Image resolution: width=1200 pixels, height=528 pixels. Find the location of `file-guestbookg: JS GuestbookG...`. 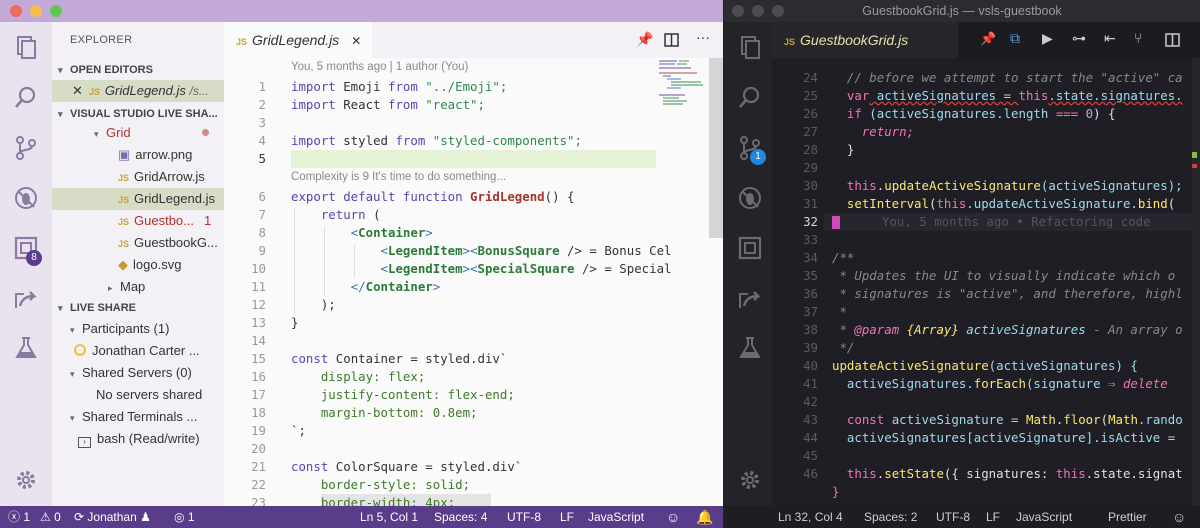

file-guestbookg: JS GuestbookG... is located at coordinates (138, 243).